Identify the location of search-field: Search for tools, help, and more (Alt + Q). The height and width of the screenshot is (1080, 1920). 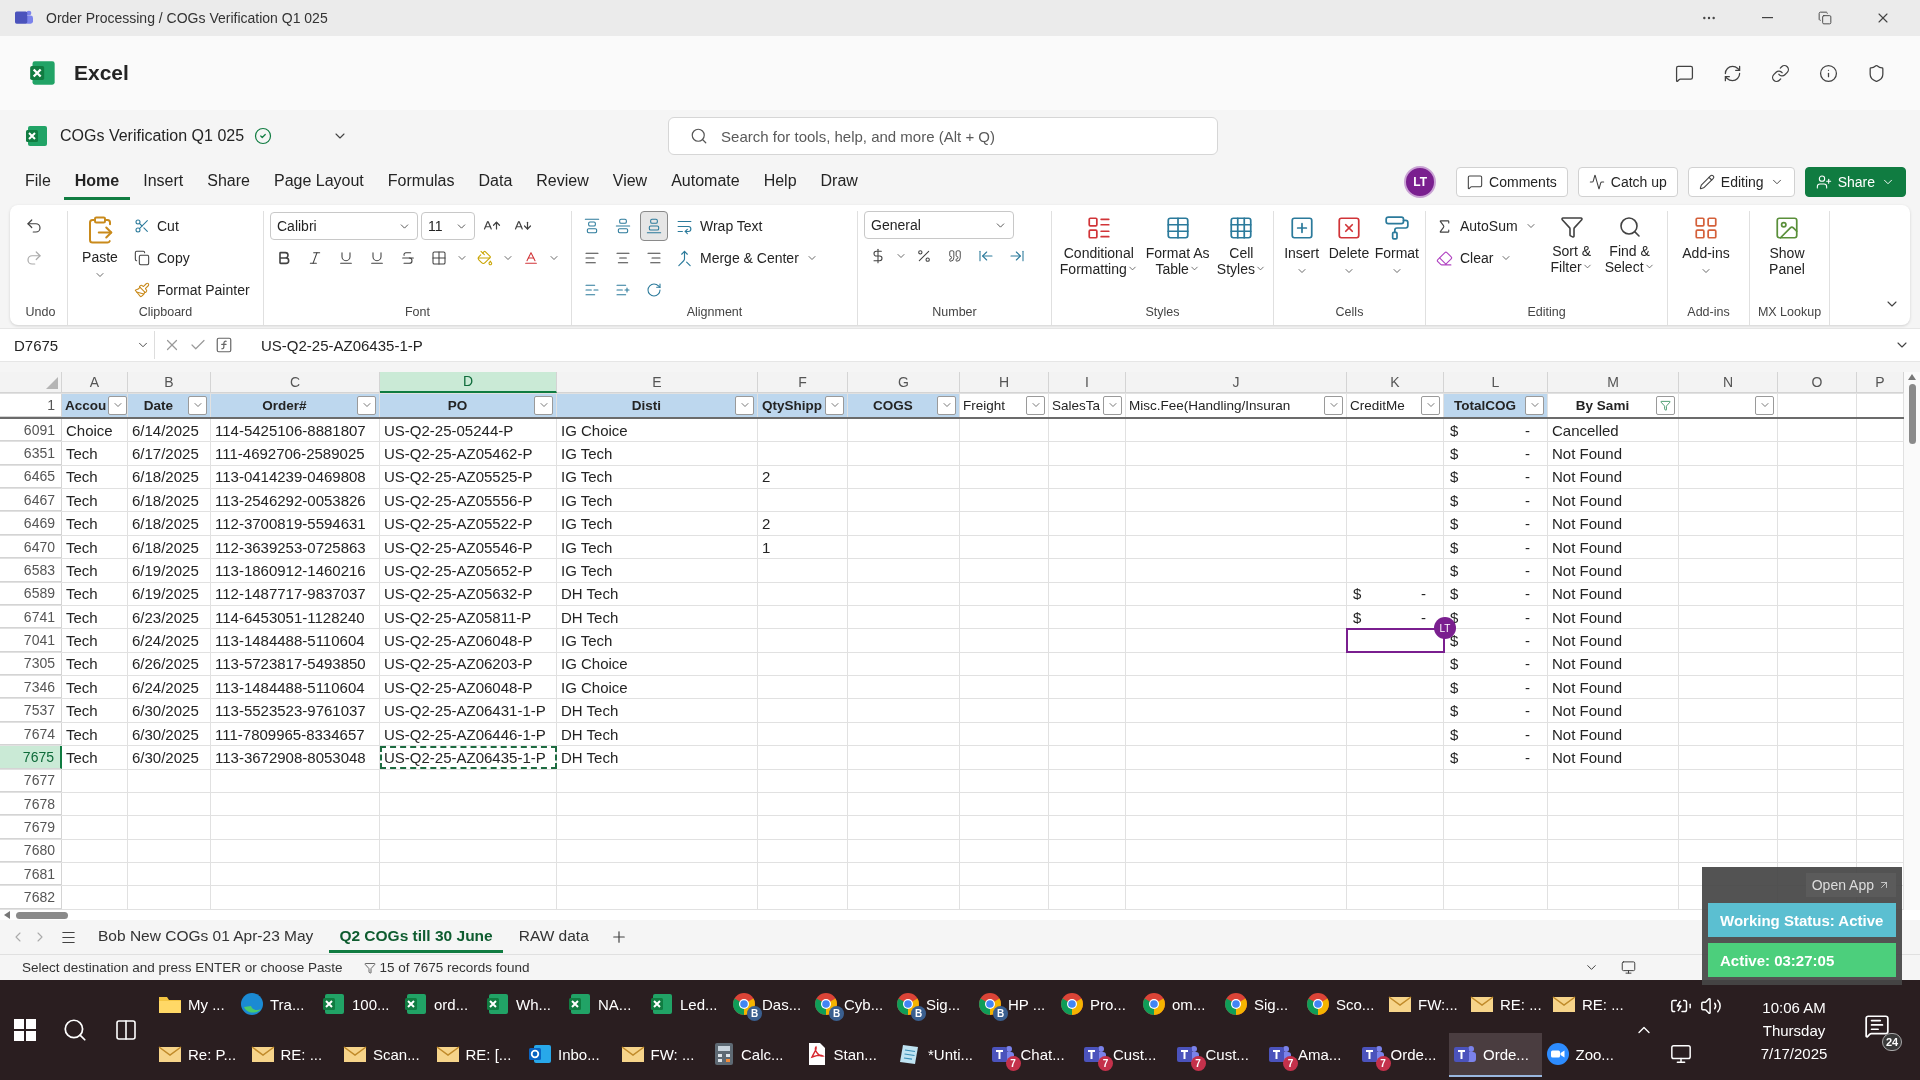
(943, 136).